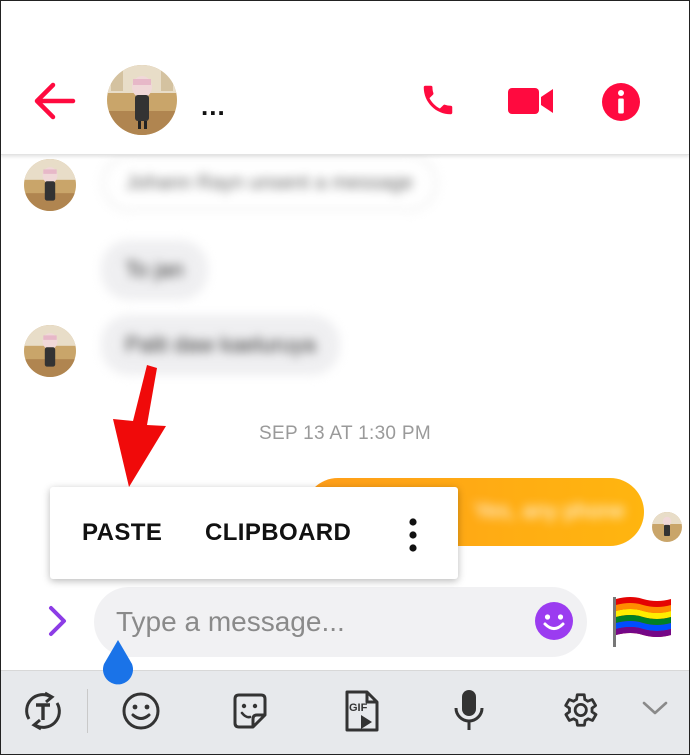 This screenshot has height=755, width=690. What do you see at coordinates (54, 101) in the screenshot?
I see `arrow-left-icon` at bounding box center [54, 101].